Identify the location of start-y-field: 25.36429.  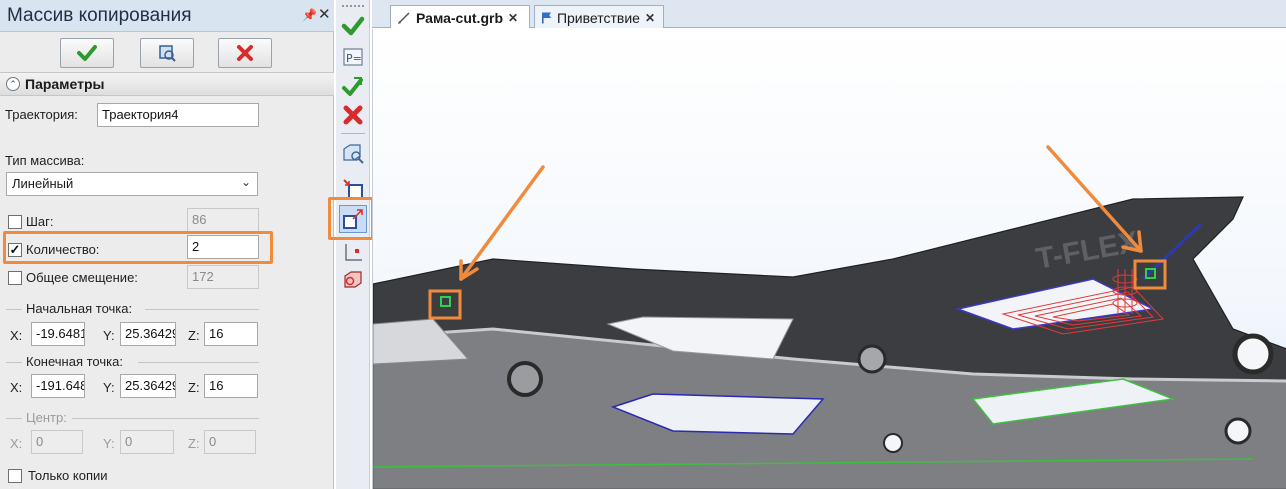
(148, 334).